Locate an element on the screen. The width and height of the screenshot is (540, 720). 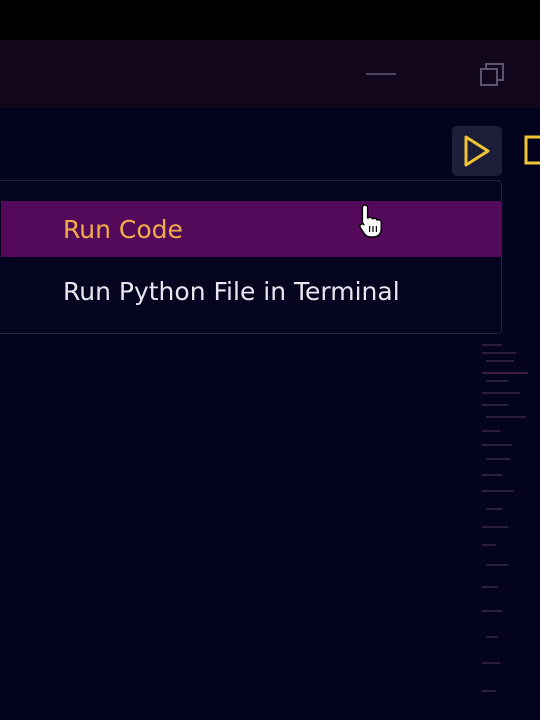
menu-item-label: Run Python File in Terminal is located at coordinates (231, 291).